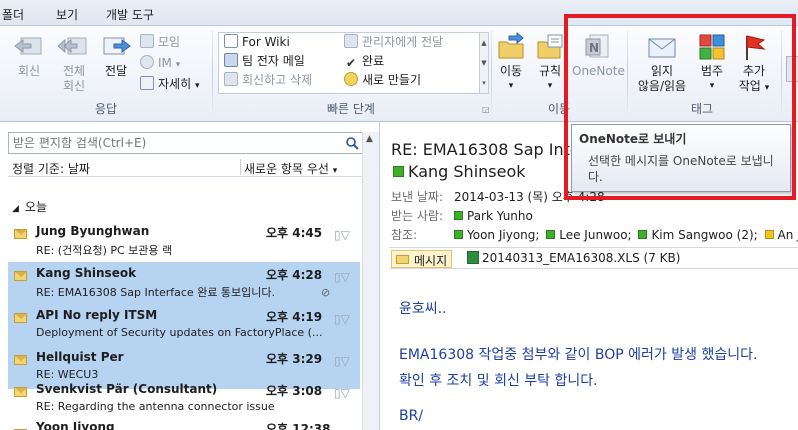 The height and width of the screenshot is (430, 798). Describe the element at coordinates (351, 41) in the screenshot. I see `forward-manager-icon` at that location.